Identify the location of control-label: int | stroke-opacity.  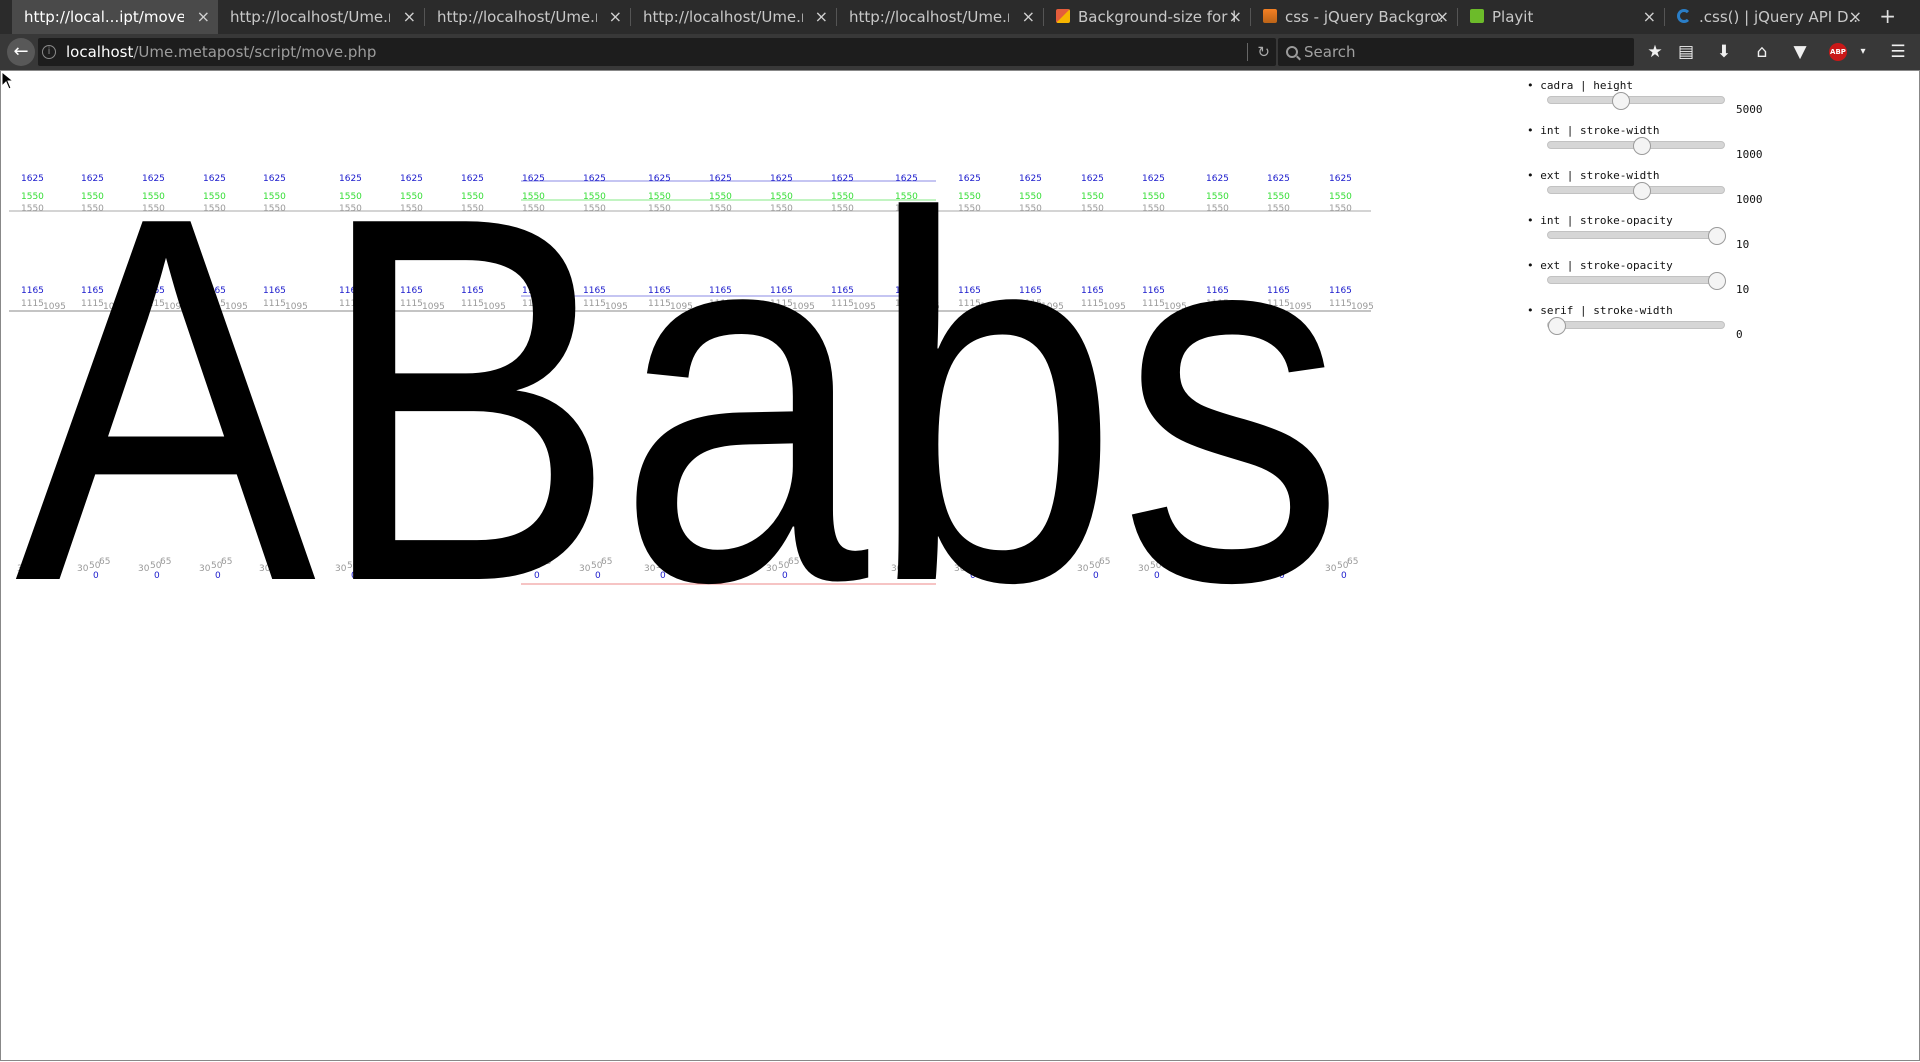
(1599, 220).